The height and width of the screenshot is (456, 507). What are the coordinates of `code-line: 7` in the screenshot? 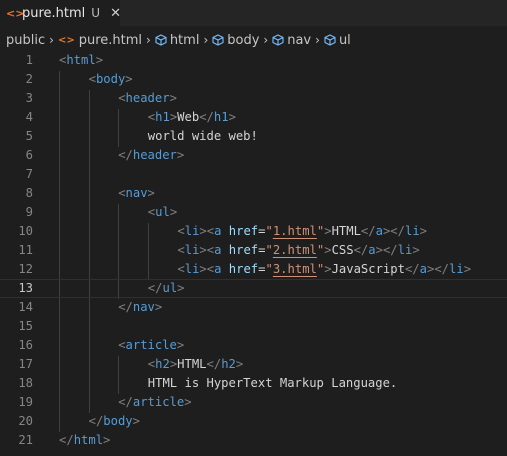 It's located at (253, 174).